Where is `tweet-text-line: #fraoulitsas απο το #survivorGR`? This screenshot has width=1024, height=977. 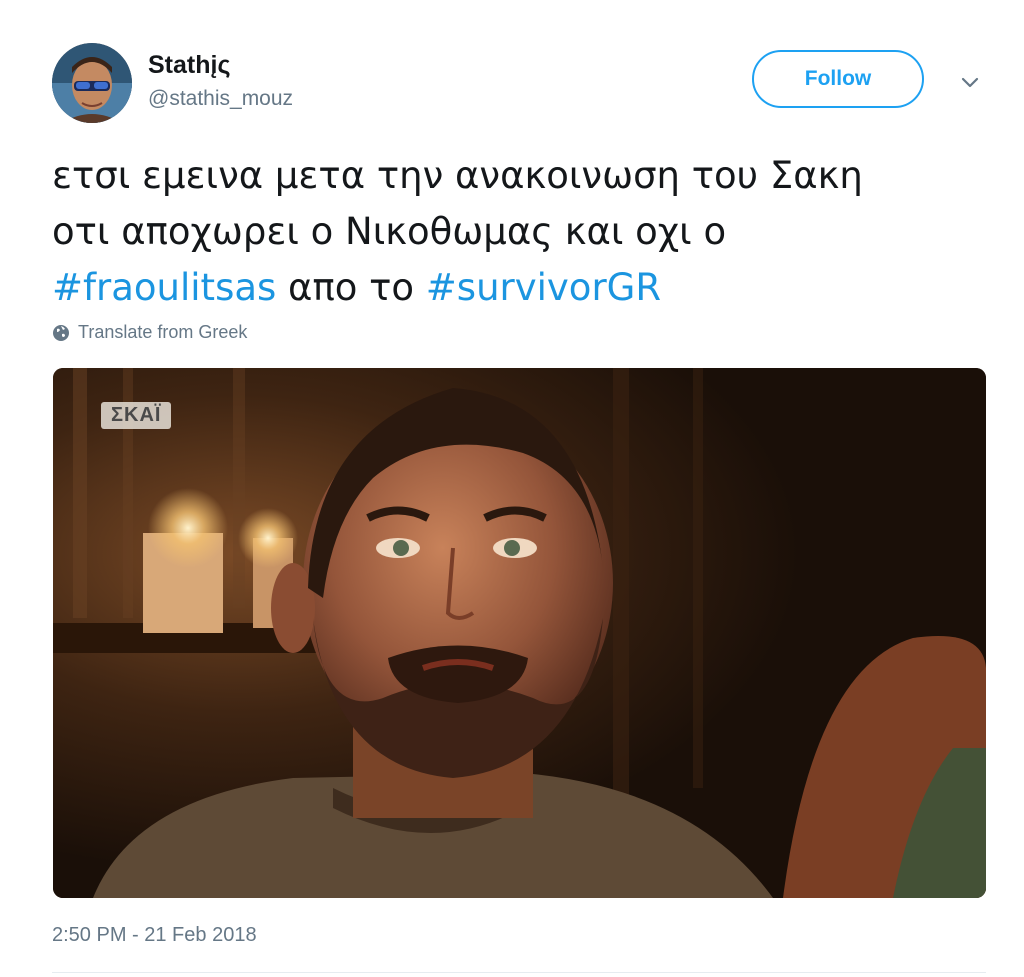
tweet-text-line: #fraoulitsas απο το #survivorGR is located at coordinates (512, 288).